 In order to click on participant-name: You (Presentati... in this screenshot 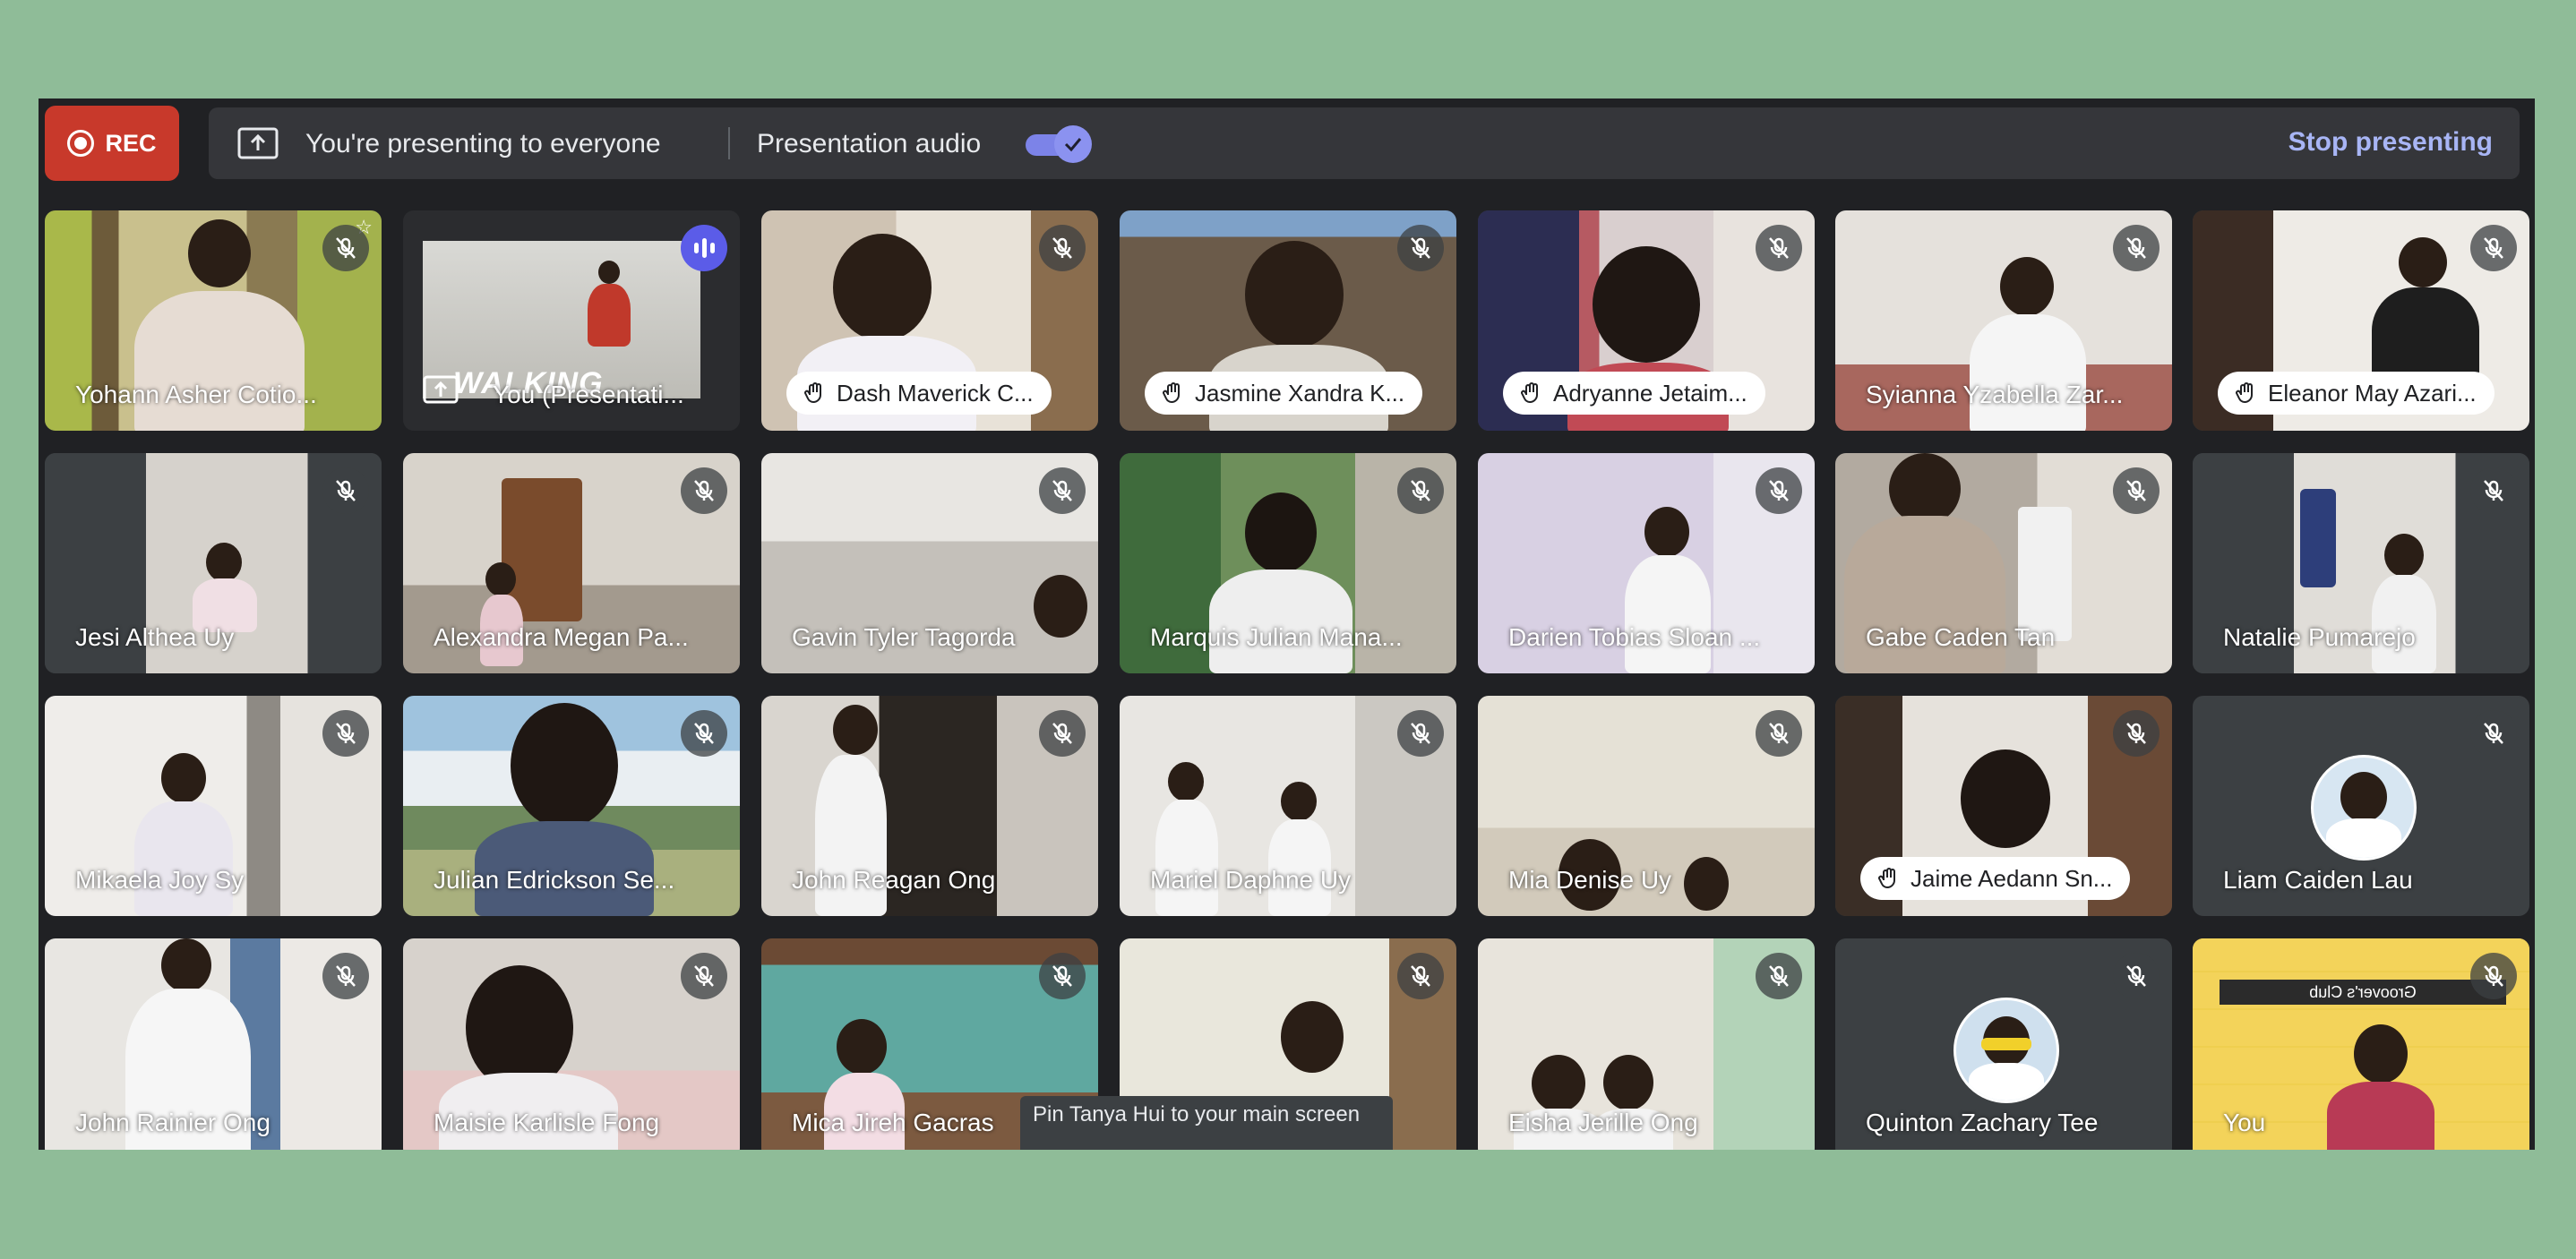, I will do `click(588, 394)`.